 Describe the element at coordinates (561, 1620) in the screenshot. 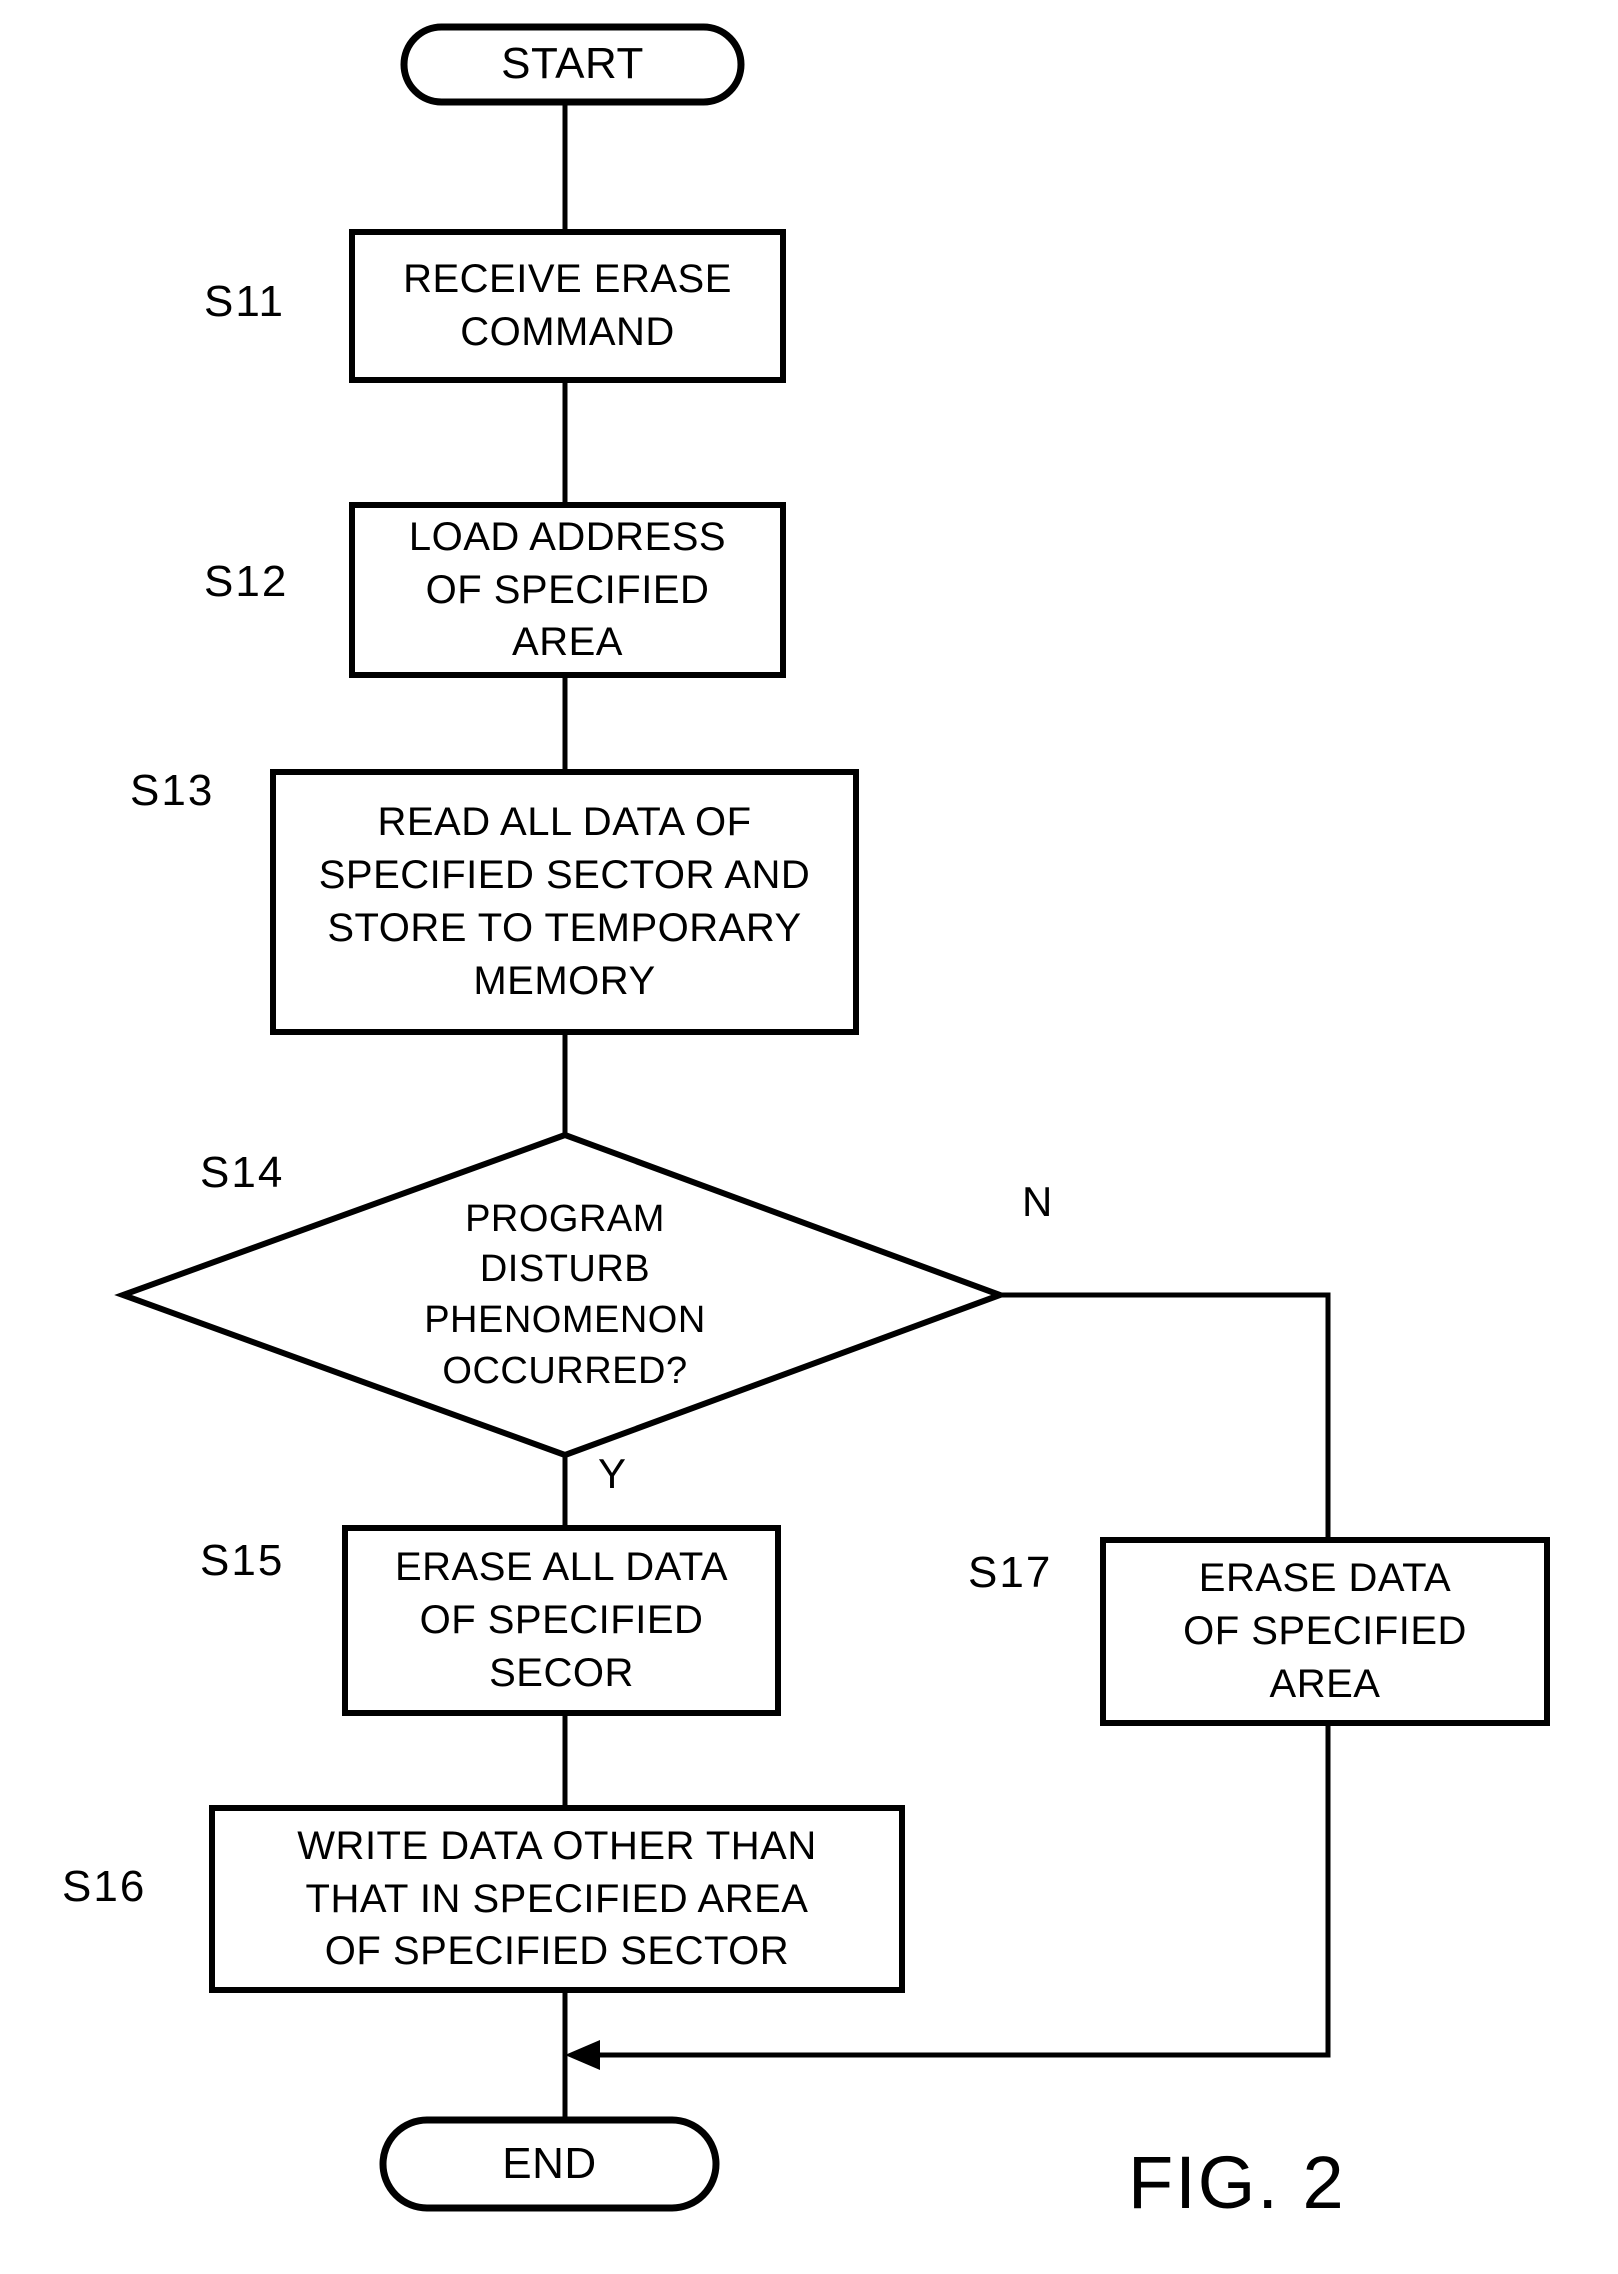

I see `s15-box-shape` at that location.